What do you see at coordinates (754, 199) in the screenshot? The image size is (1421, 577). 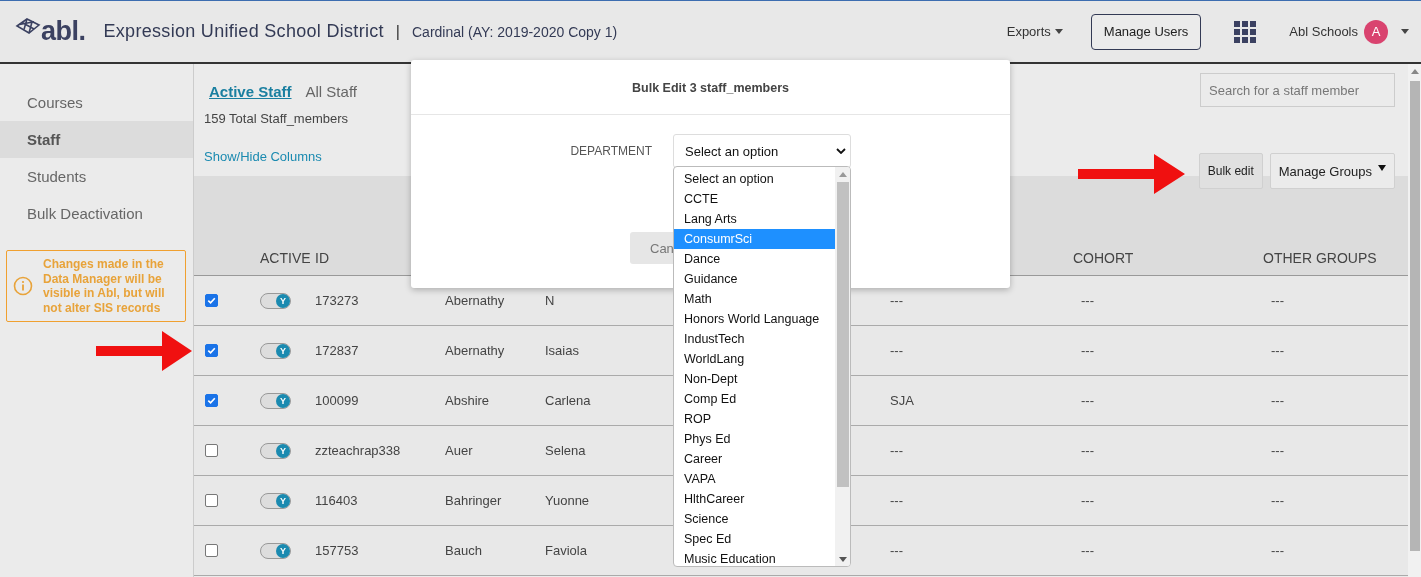 I see `dropdown-option: CCTE` at bounding box center [754, 199].